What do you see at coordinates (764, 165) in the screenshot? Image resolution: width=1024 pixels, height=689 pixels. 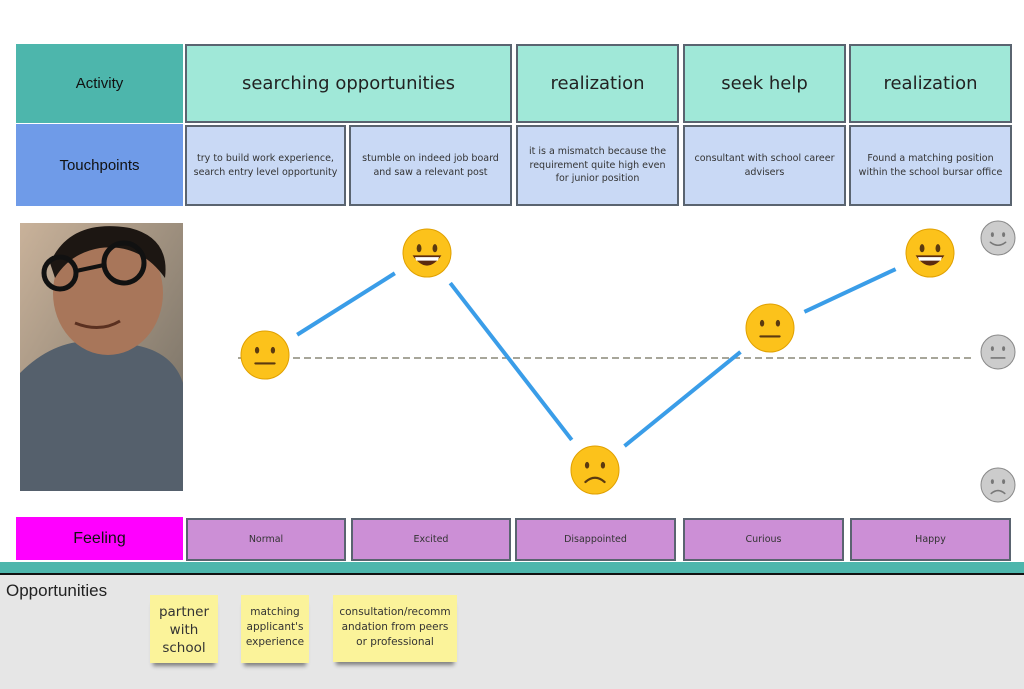 I see `touchpoint-cell: consultant with school career advisers` at bounding box center [764, 165].